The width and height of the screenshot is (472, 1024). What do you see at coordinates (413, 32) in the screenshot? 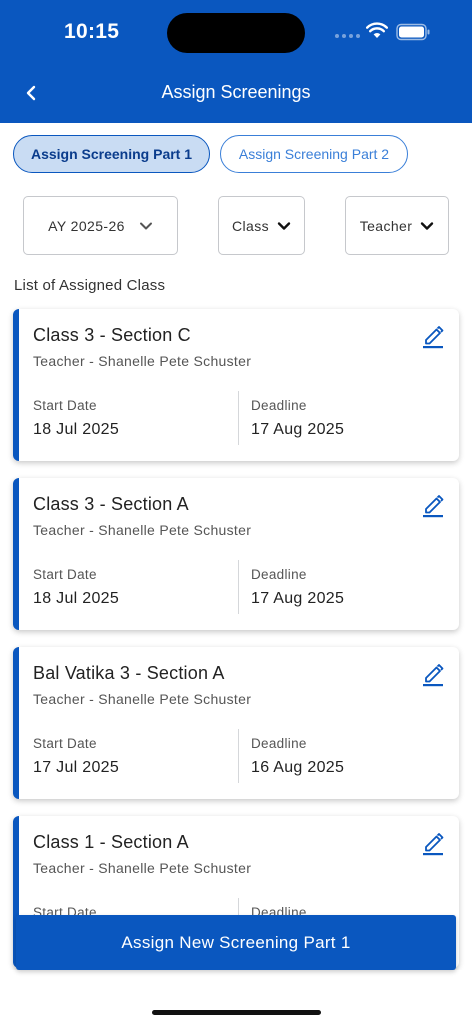
I see `battery-icon` at bounding box center [413, 32].